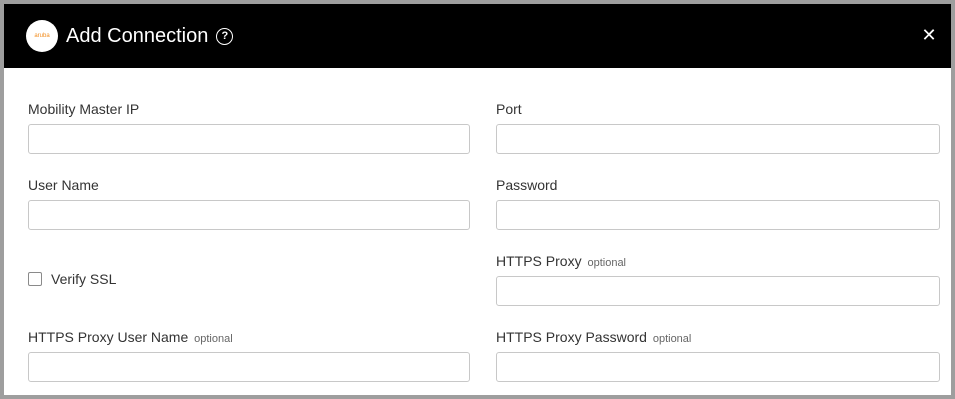 This screenshot has height=399, width=955. Describe the element at coordinates (718, 139) in the screenshot. I see `port-input` at that location.